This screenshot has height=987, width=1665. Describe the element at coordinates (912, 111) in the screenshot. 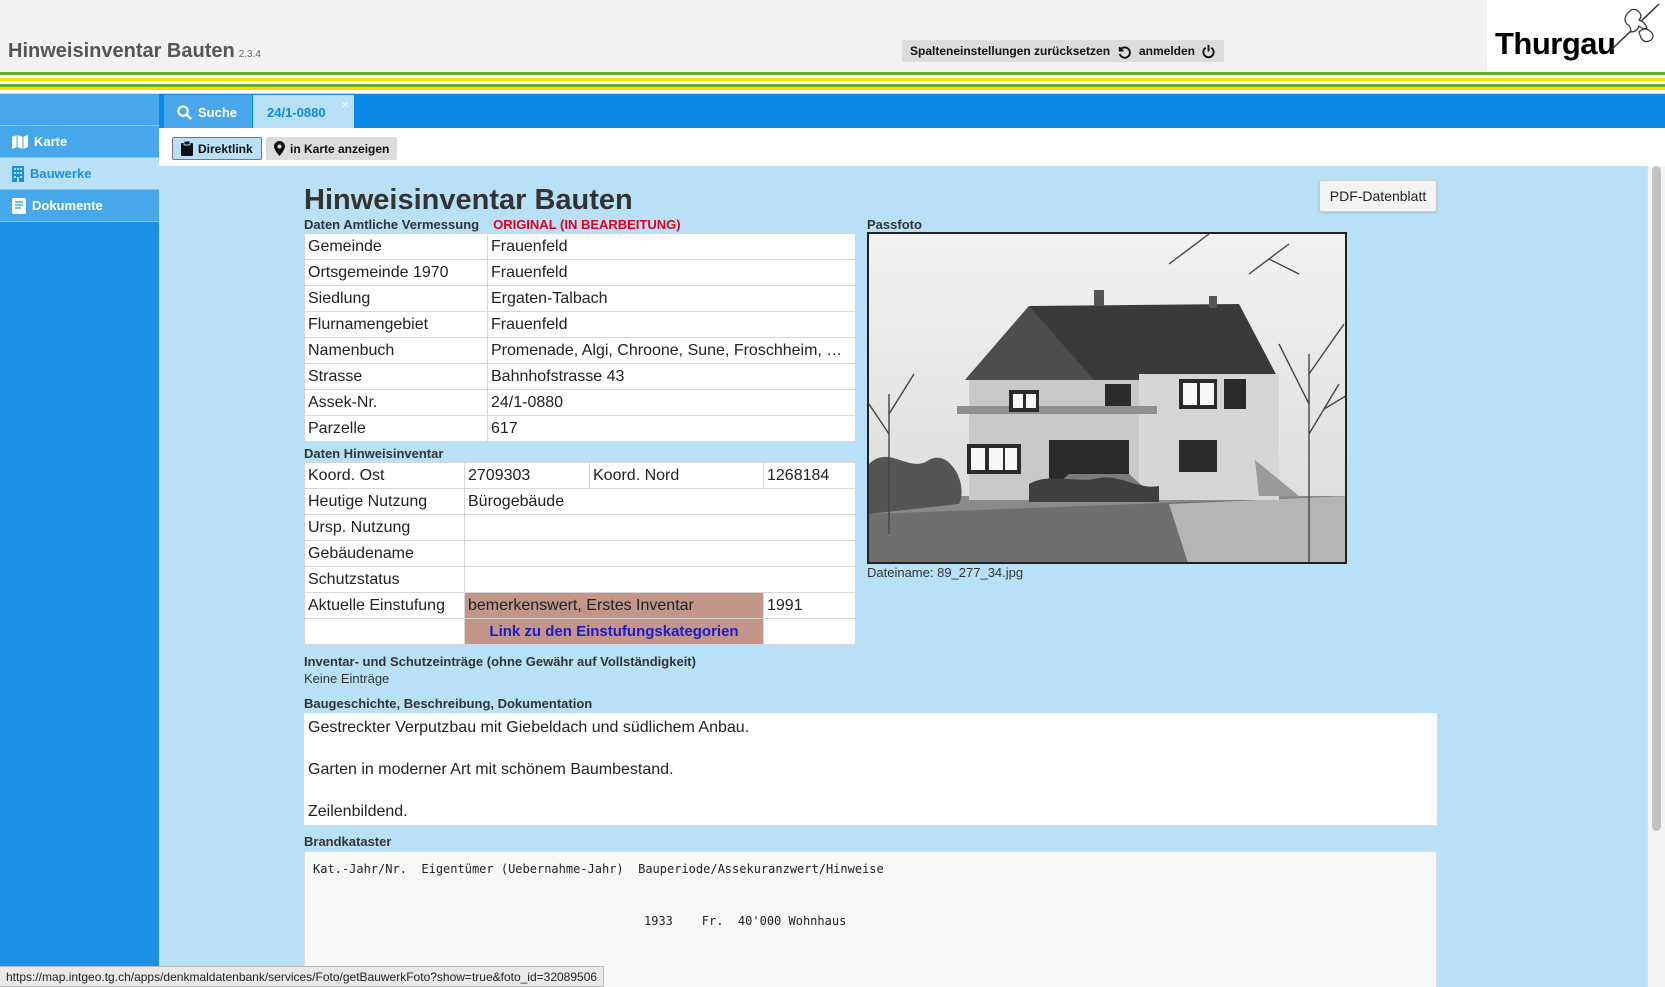

I see `tab-bar: Suche 24/1-0880 ×` at that location.